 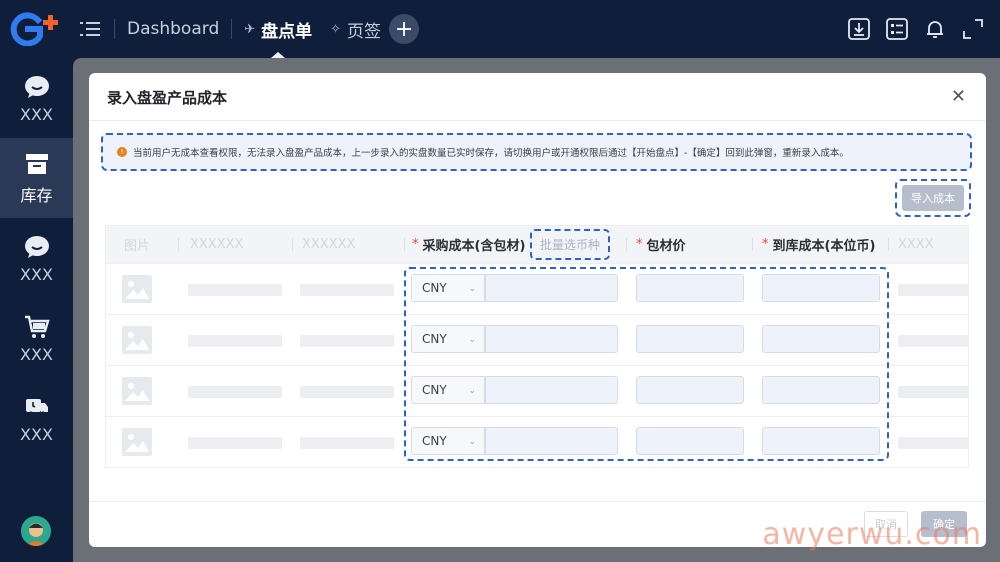 I want to click on batch-currency-button: 批量选币种, so click(x=570, y=244).